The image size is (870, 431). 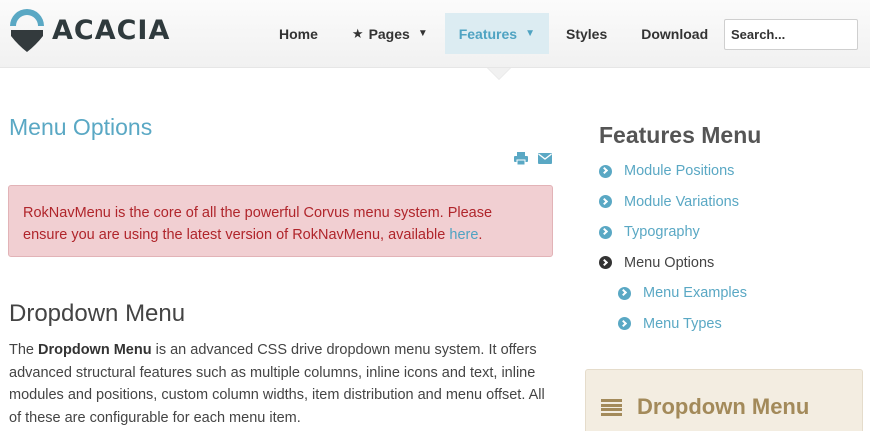 I want to click on article-tools, so click(x=533, y=158).